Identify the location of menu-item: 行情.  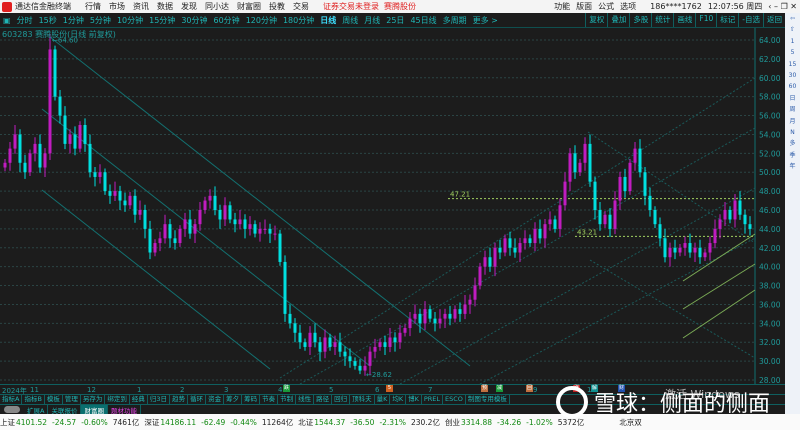
(93, 6).